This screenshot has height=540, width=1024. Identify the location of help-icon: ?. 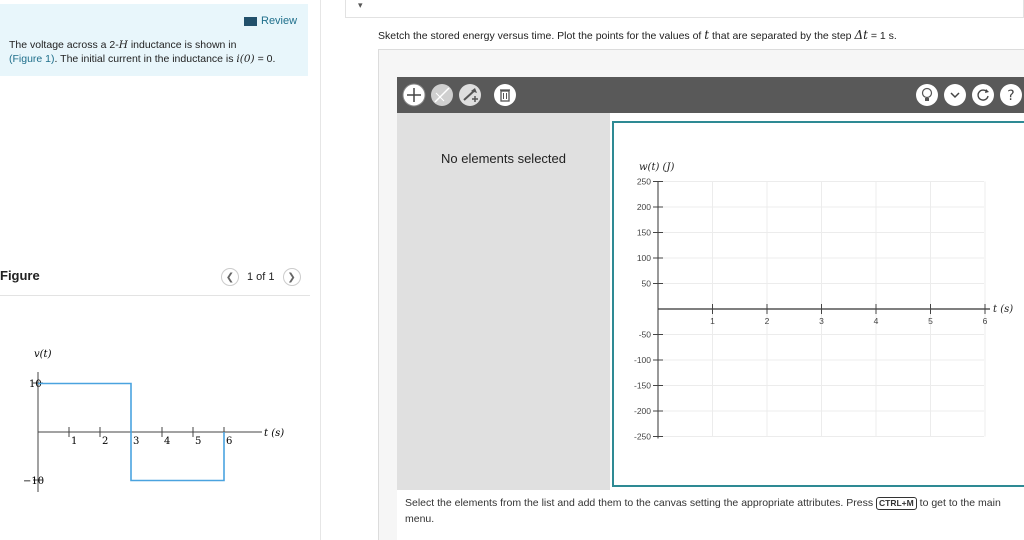
(1011, 95).